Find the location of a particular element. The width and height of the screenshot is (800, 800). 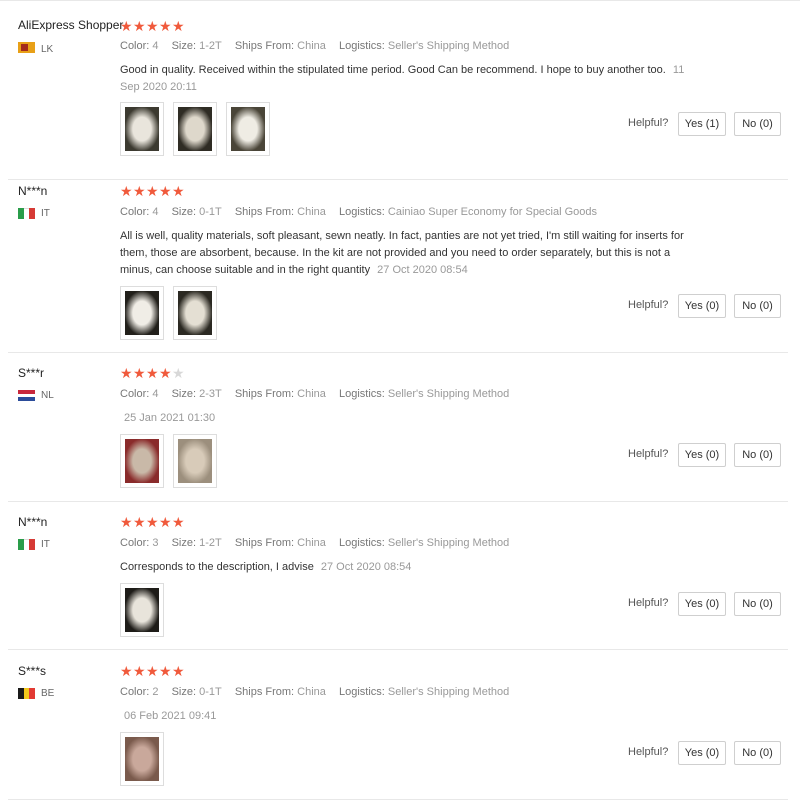

review-text: Corresponds to the description, I advise is located at coordinates (217, 567).